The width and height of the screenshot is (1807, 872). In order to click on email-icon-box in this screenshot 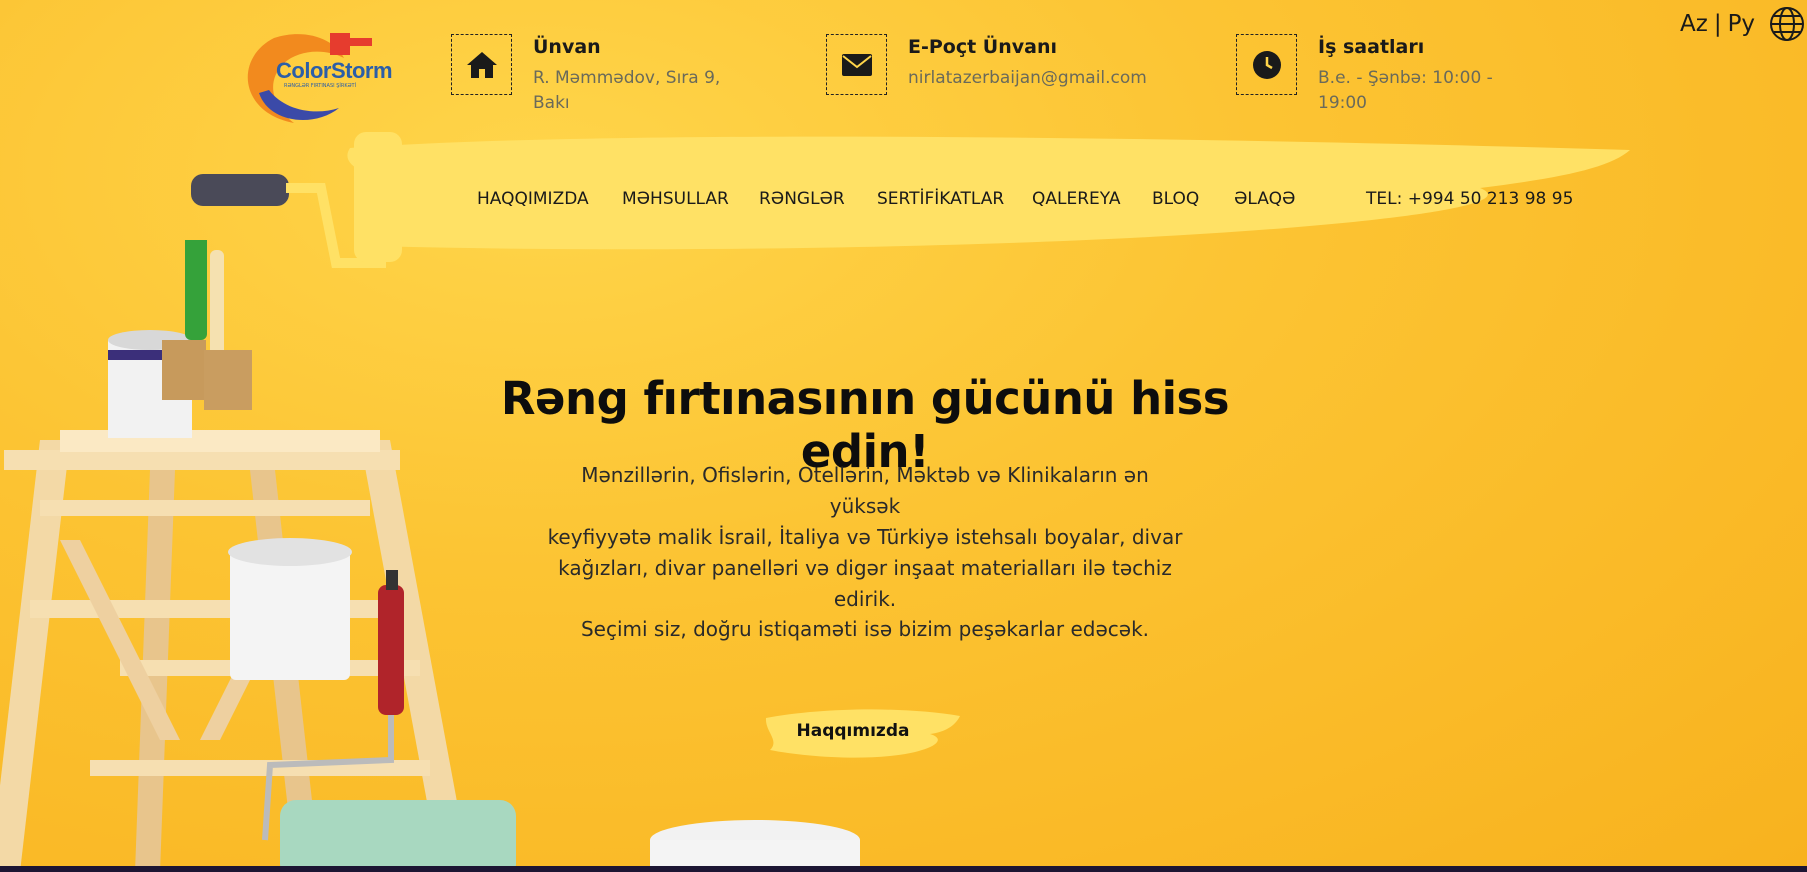, I will do `click(856, 64)`.